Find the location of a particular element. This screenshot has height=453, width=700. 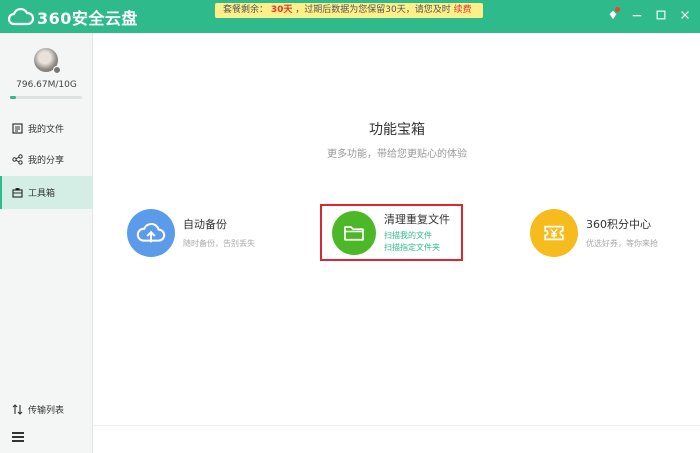

banner-middle: ，过期后数据为您保留30天，请您及时 is located at coordinates (373, 10).